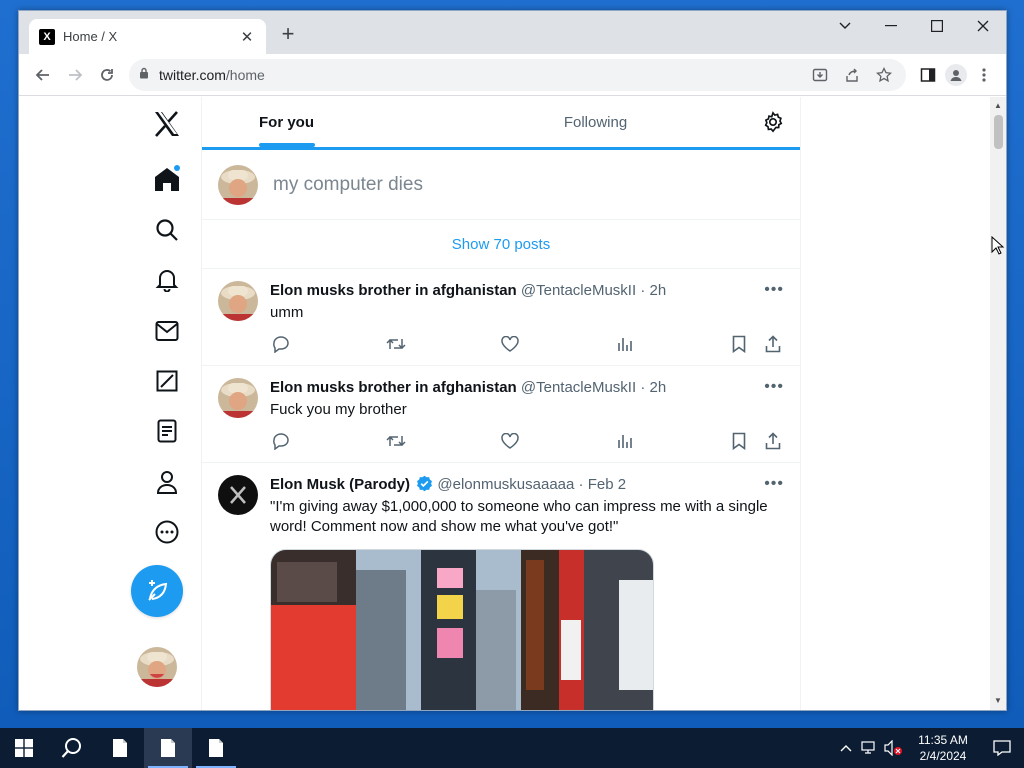 The height and width of the screenshot is (768, 1024). Describe the element at coordinates (852, 75) in the screenshot. I see `share-page-icon` at that location.